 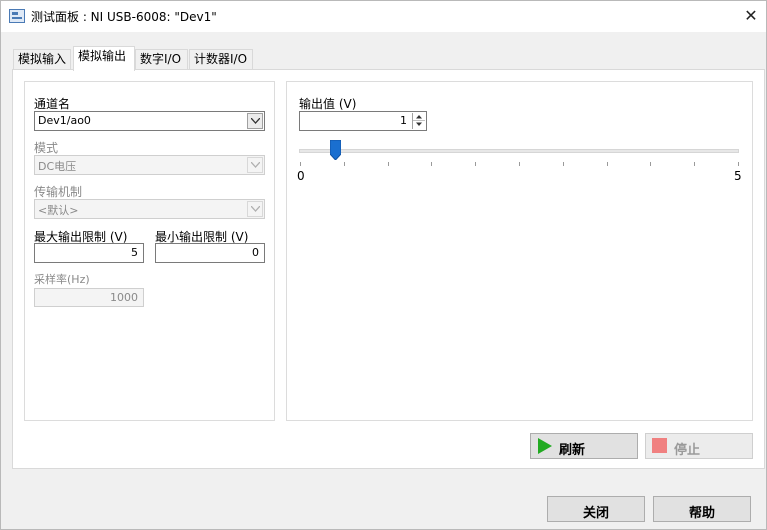 What do you see at coordinates (595, 513) in the screenshot?
I see `close-button-label: 关闭` at bounding box center [595, 513].